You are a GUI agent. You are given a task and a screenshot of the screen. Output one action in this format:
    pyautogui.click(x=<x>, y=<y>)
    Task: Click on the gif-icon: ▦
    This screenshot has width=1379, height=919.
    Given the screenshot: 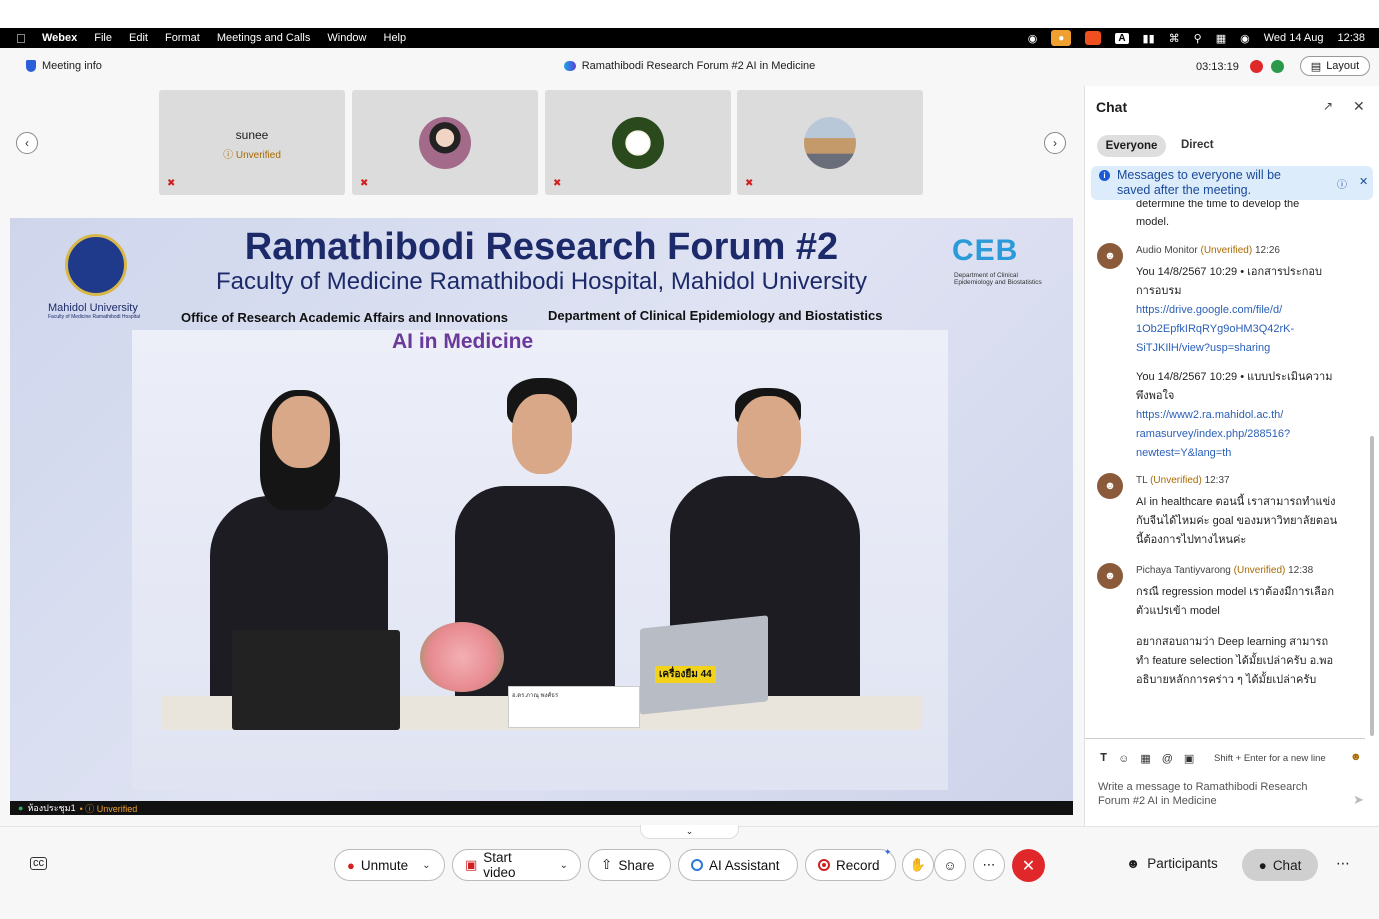 What is the action you would take?
    pyautogui.click(x=1145, y=758)
    